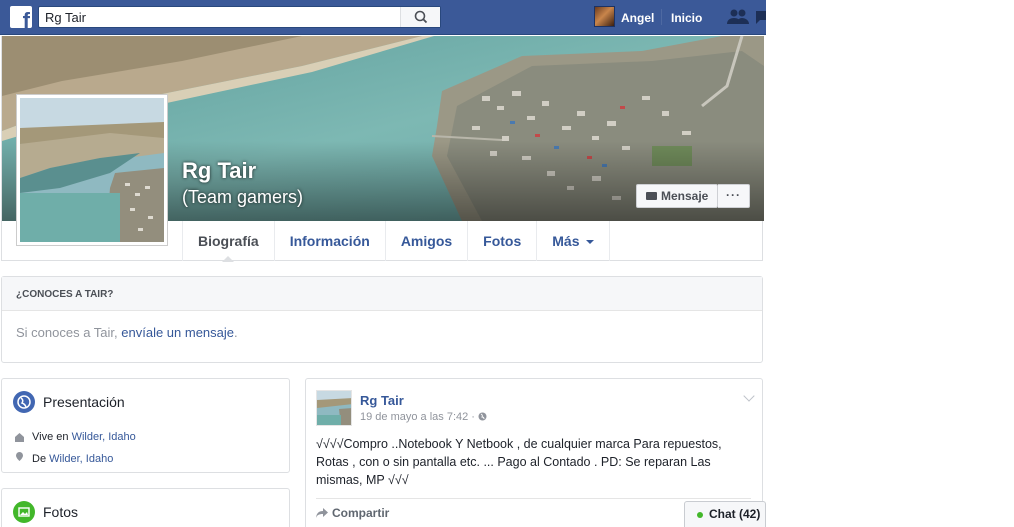 The height and width of the screenshot is (527, 1014). What do you see at coordinates (219, 171) in the screenshot?
I see `profile-name: Rg Tair` at bounding box center [219, 171].